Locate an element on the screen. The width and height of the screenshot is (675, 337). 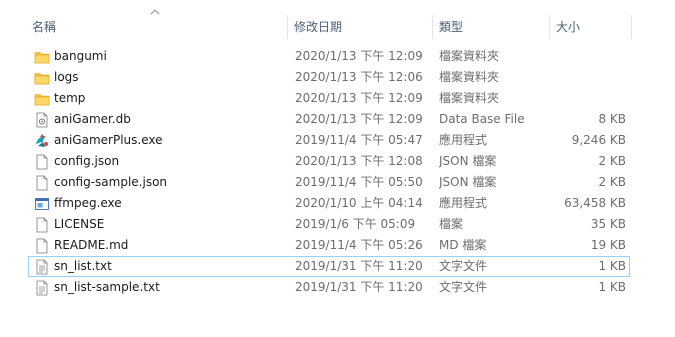
file-row: sn_list.txt 2019/1/31 下午 11:20 文字文件 1 KB is located at coordinates (329, 266).